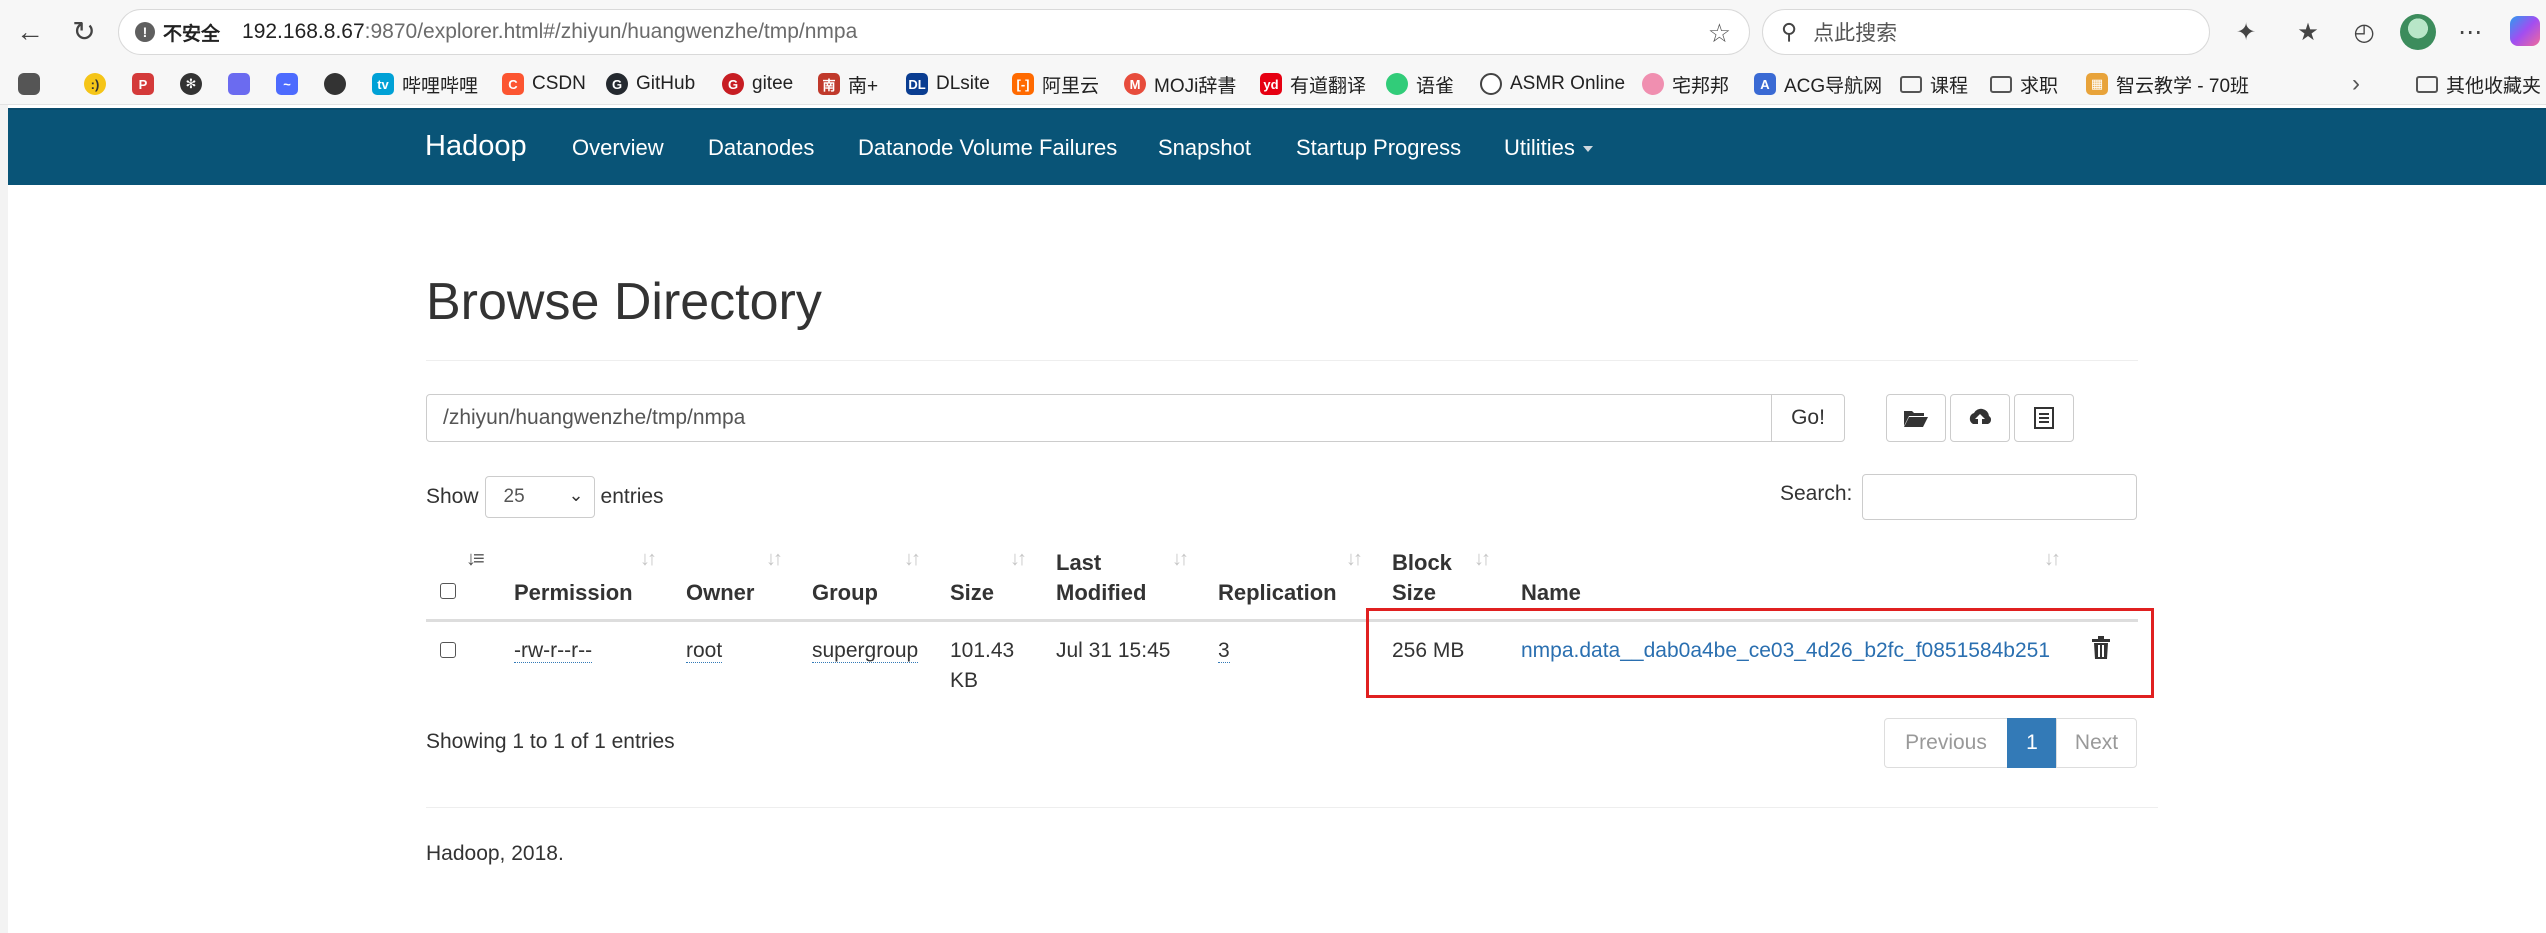  What do you see at coordinates (848, 84) in the screenshot?
I see `bookmark-south-plus: 南南+` at bounding box center [848, 84].